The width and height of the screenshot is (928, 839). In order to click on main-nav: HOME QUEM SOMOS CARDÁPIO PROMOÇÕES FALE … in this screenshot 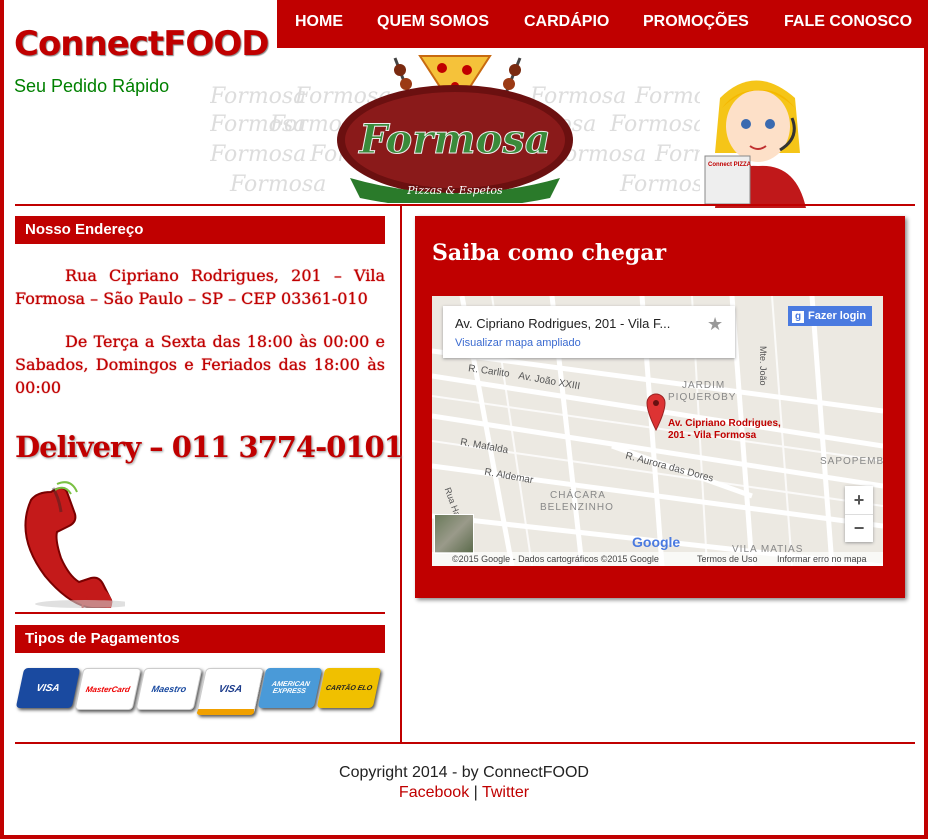, I will do `click(602, 24)`.